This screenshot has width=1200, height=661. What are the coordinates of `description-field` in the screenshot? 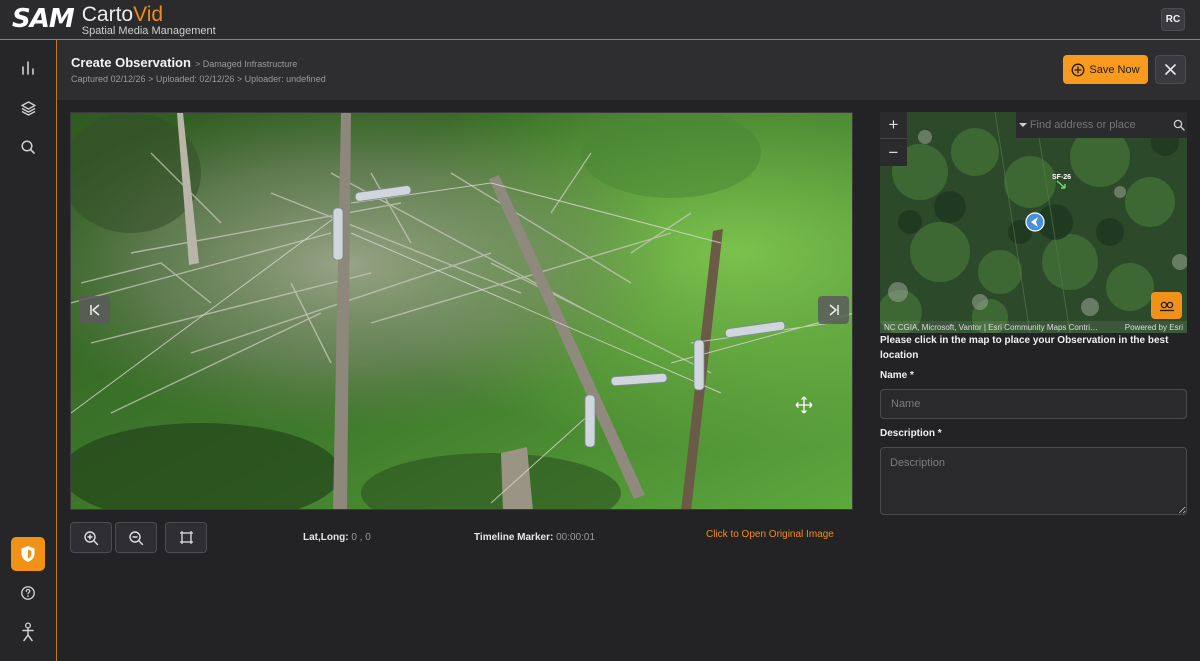 It's located at (1033, 481).